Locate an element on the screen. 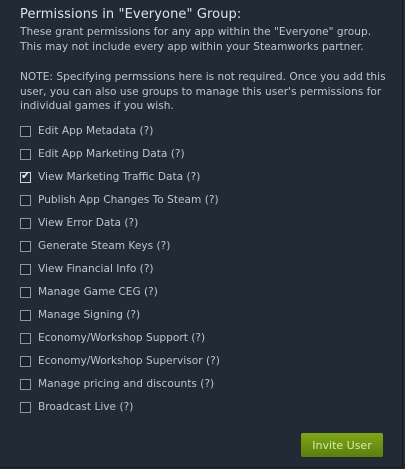  invite-user-button: Invite User is located at coordinates (342, 445).